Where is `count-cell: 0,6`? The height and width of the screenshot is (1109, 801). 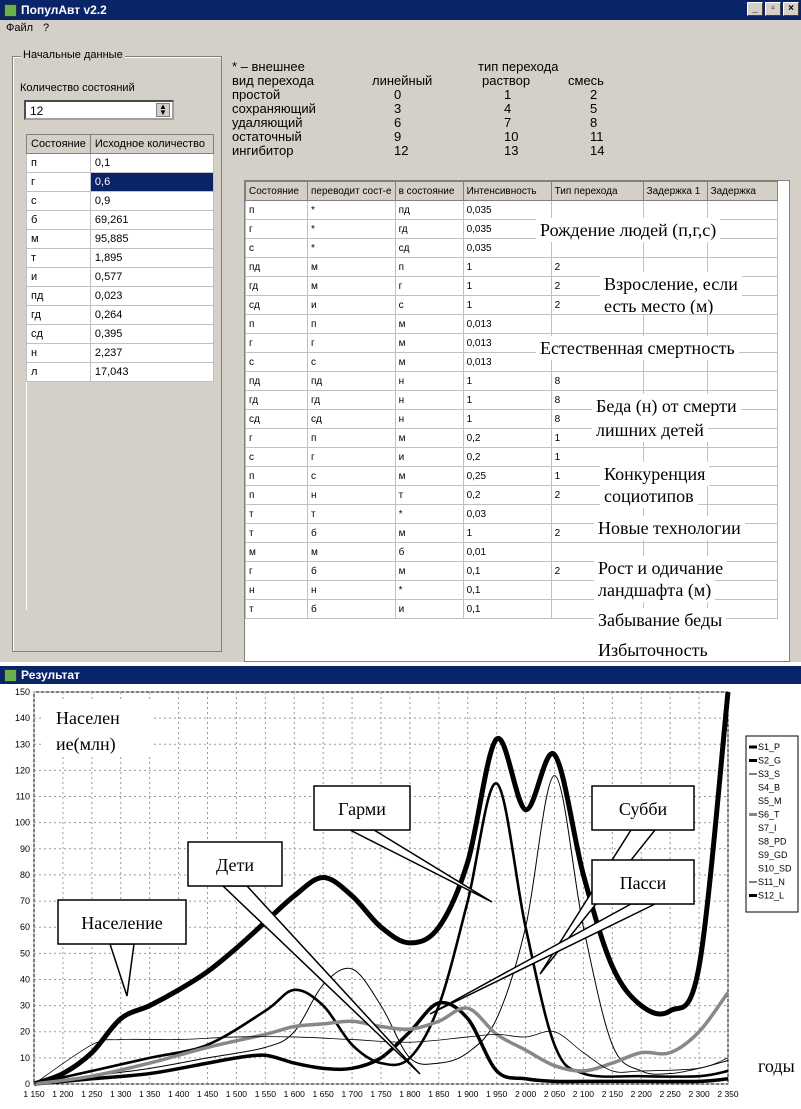
count-cell: 0,6 is located at coordinates (152, 182).